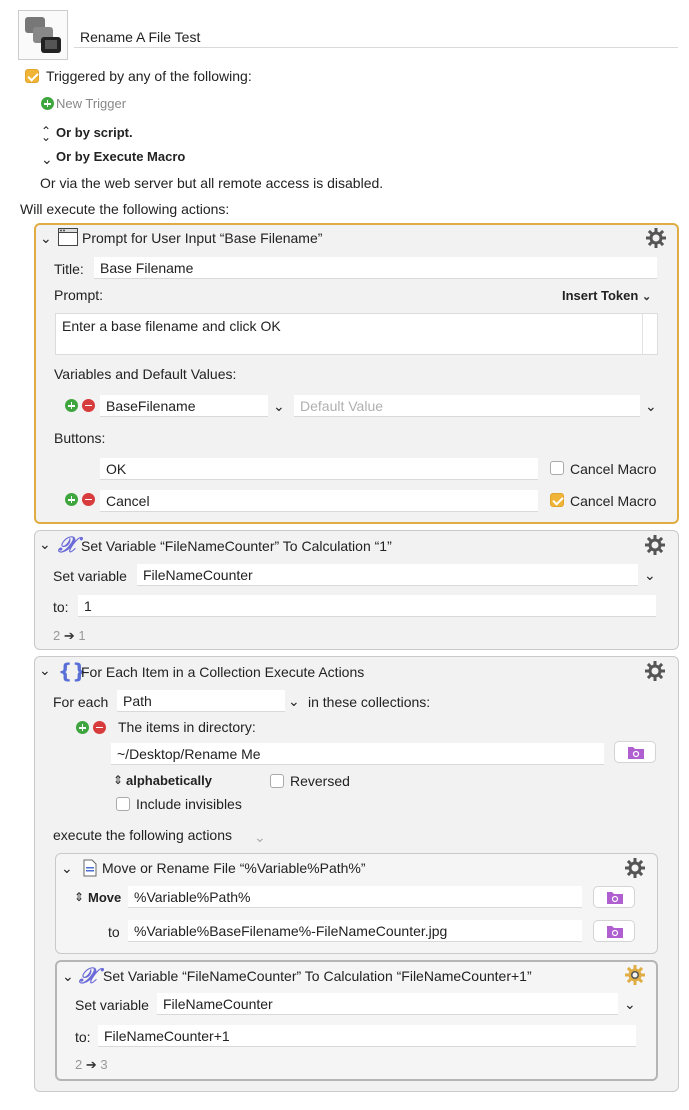 The width and height of the screenshot is (689, 1110). Describe the element at coordinates (82, 727) in the screenshot. I see `add-collection-button` at that location.